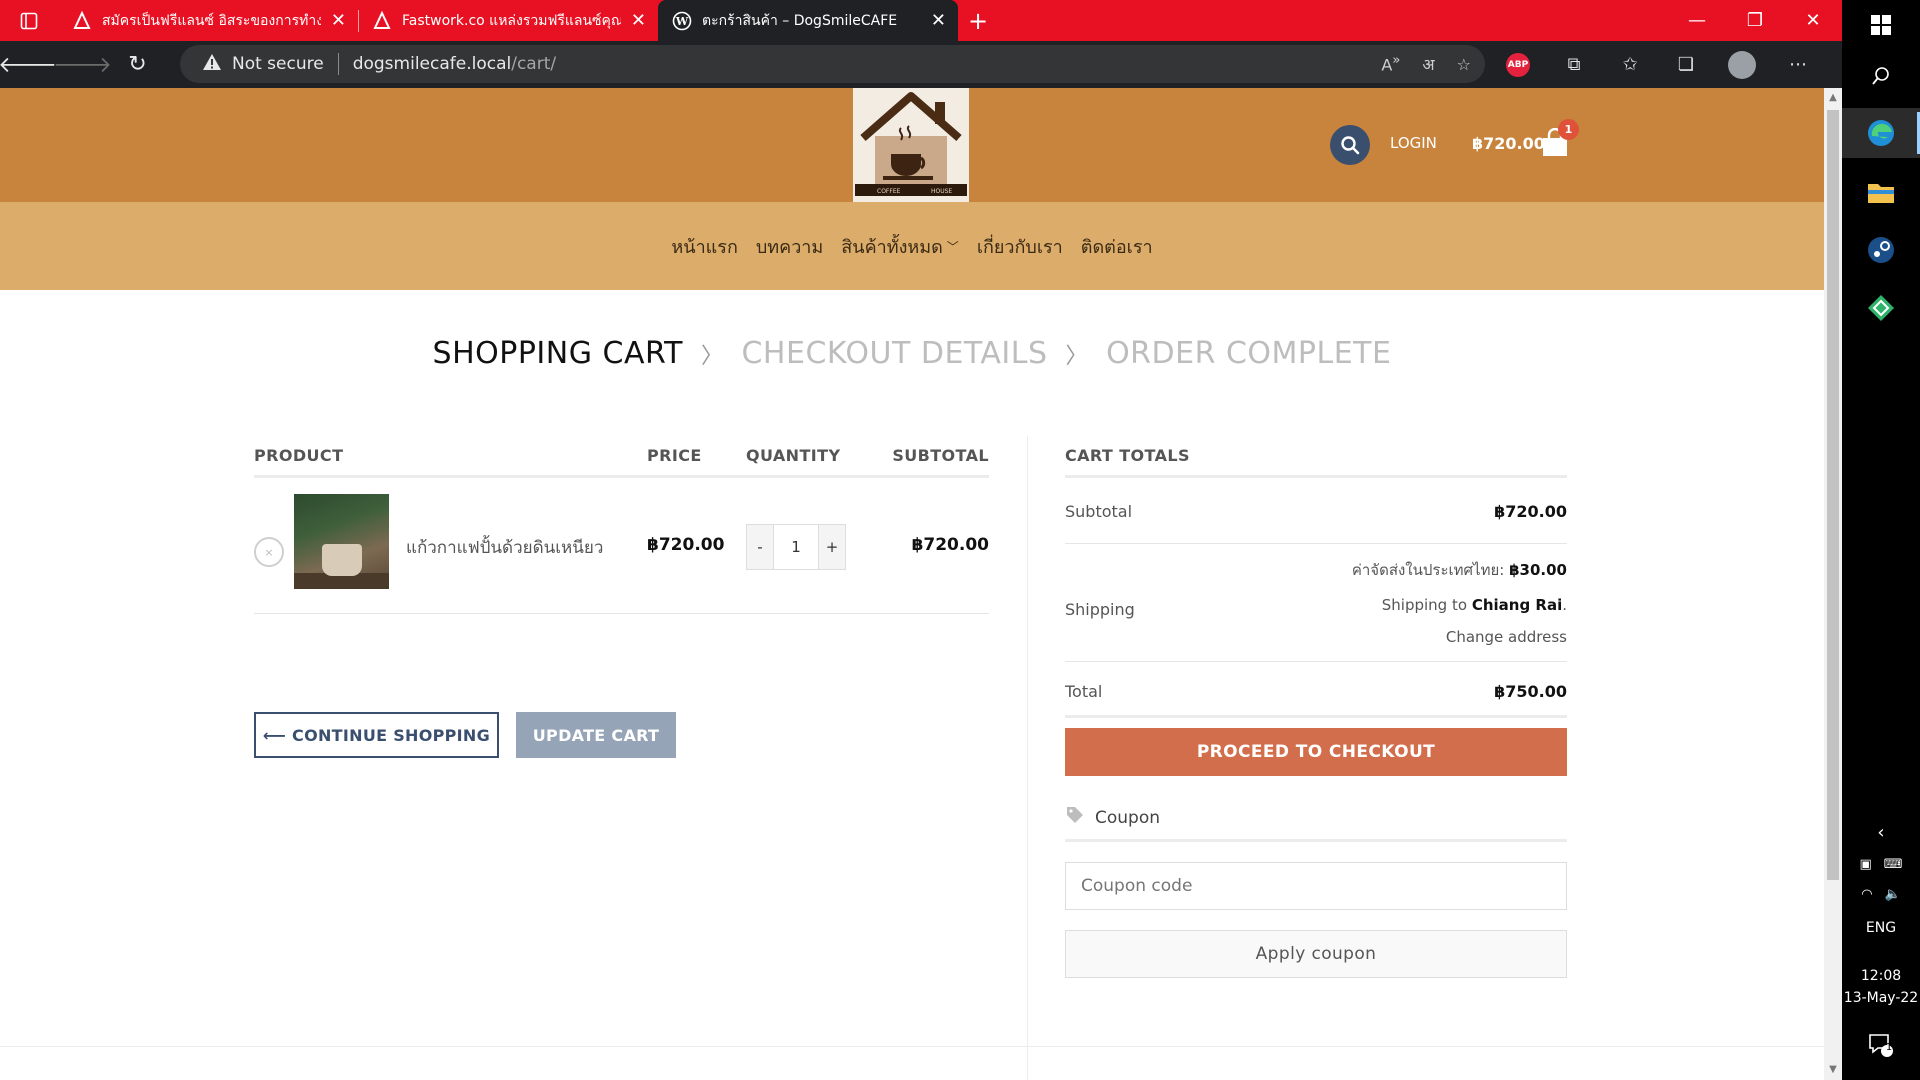  I want to click on file-explorer-icon, so click(1881, 192).